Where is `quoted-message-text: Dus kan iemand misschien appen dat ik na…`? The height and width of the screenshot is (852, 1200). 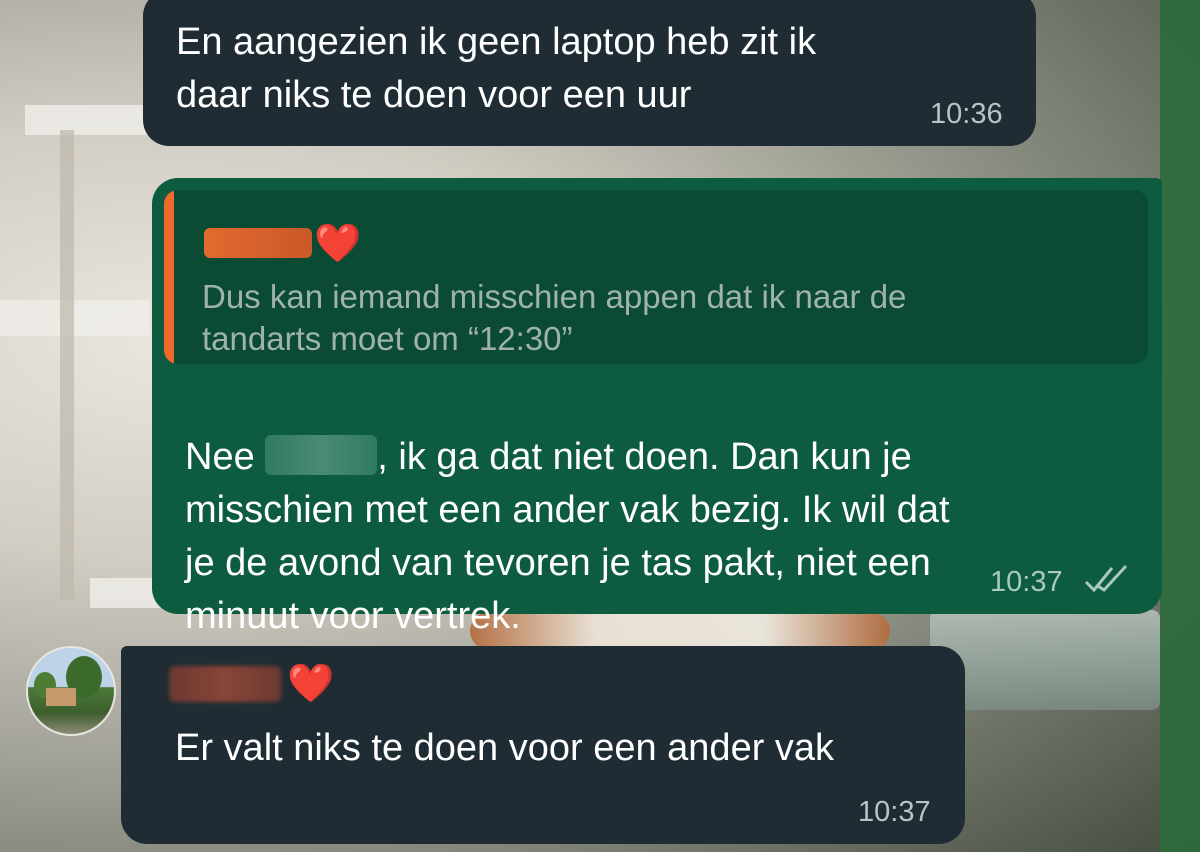 quoted-message-text: Dus kan iemand misschien appen dat ik na… is located at coordinates (554, 317).